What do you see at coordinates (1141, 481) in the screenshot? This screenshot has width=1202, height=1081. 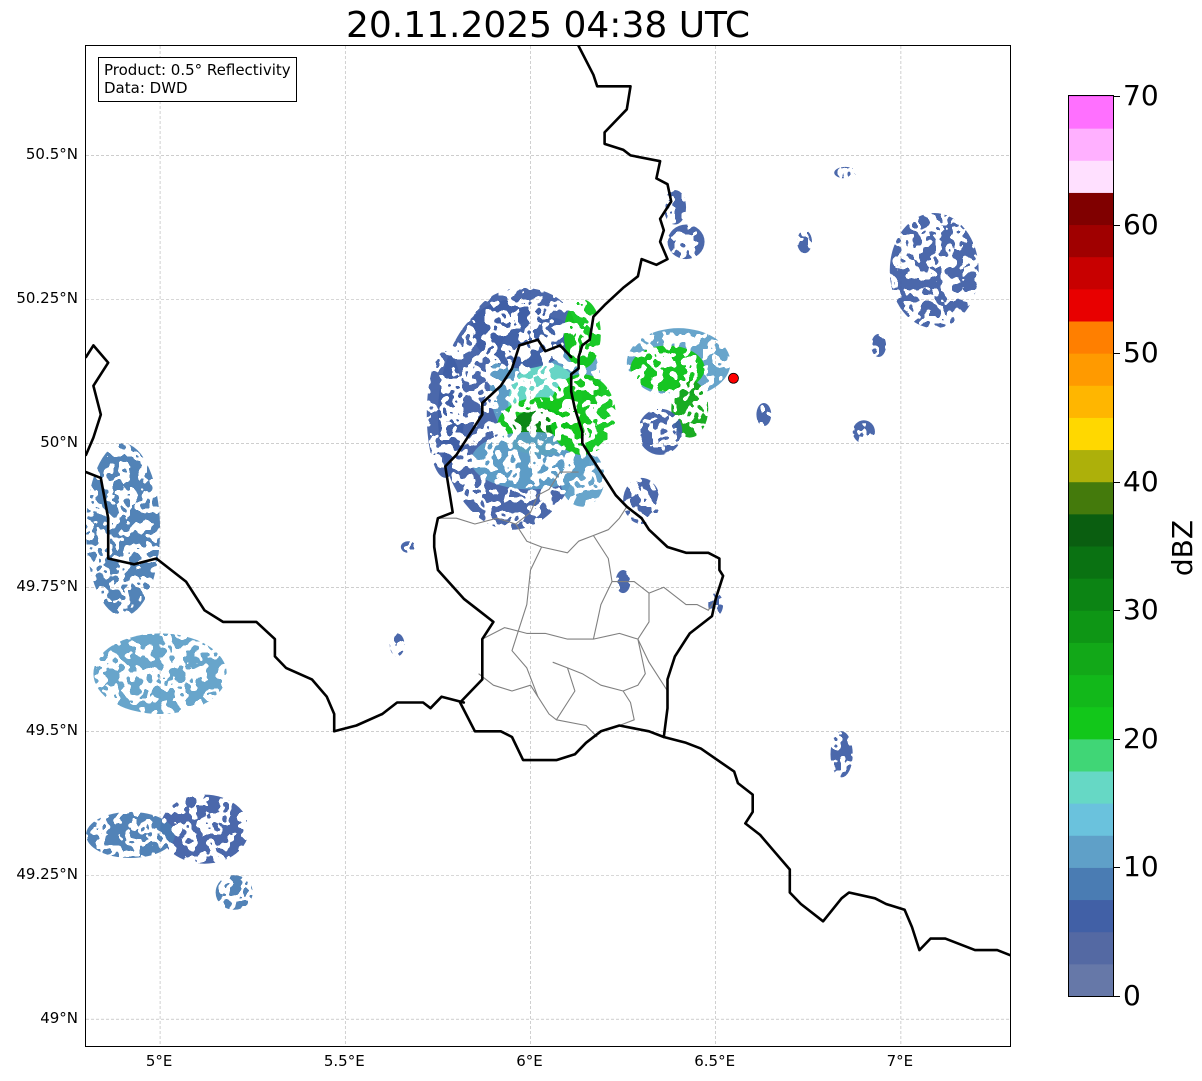 I see `colorbar-tick-label: 40` at bounding box center [1141, 481].